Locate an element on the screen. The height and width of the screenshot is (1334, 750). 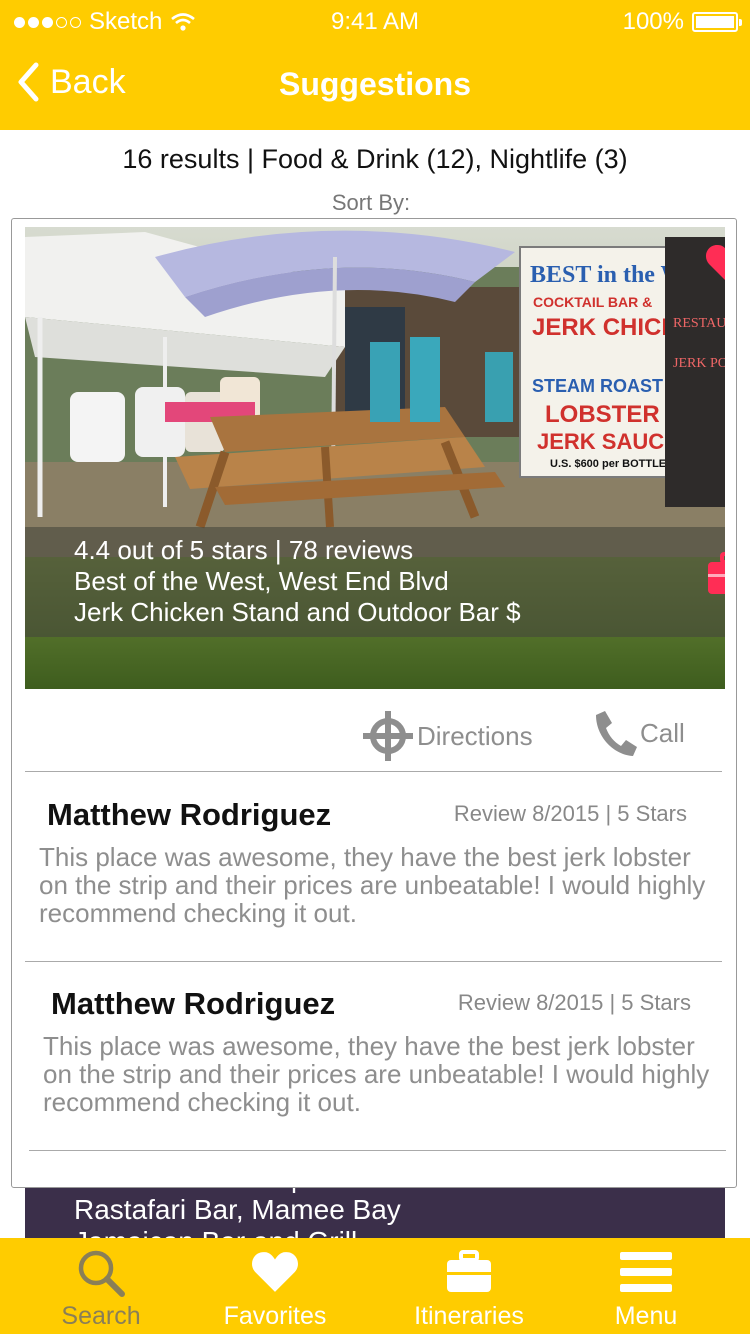
call-button: Call is located at coordinates (638, 733).